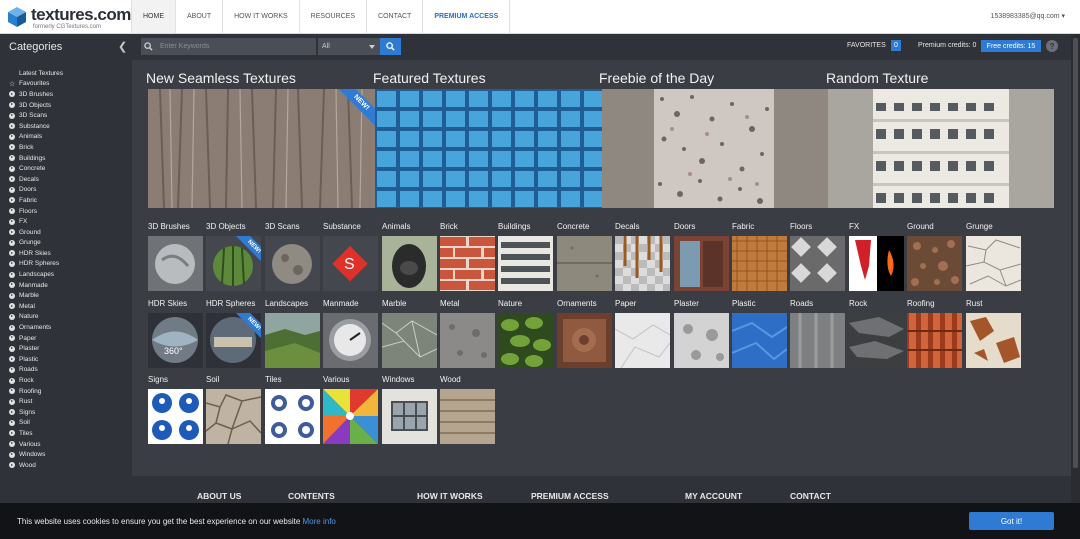  What do you see at coordinates (625, 303) in the screenshot?
I see `category-tile-label: Paper` at bounding box center [625, 303].